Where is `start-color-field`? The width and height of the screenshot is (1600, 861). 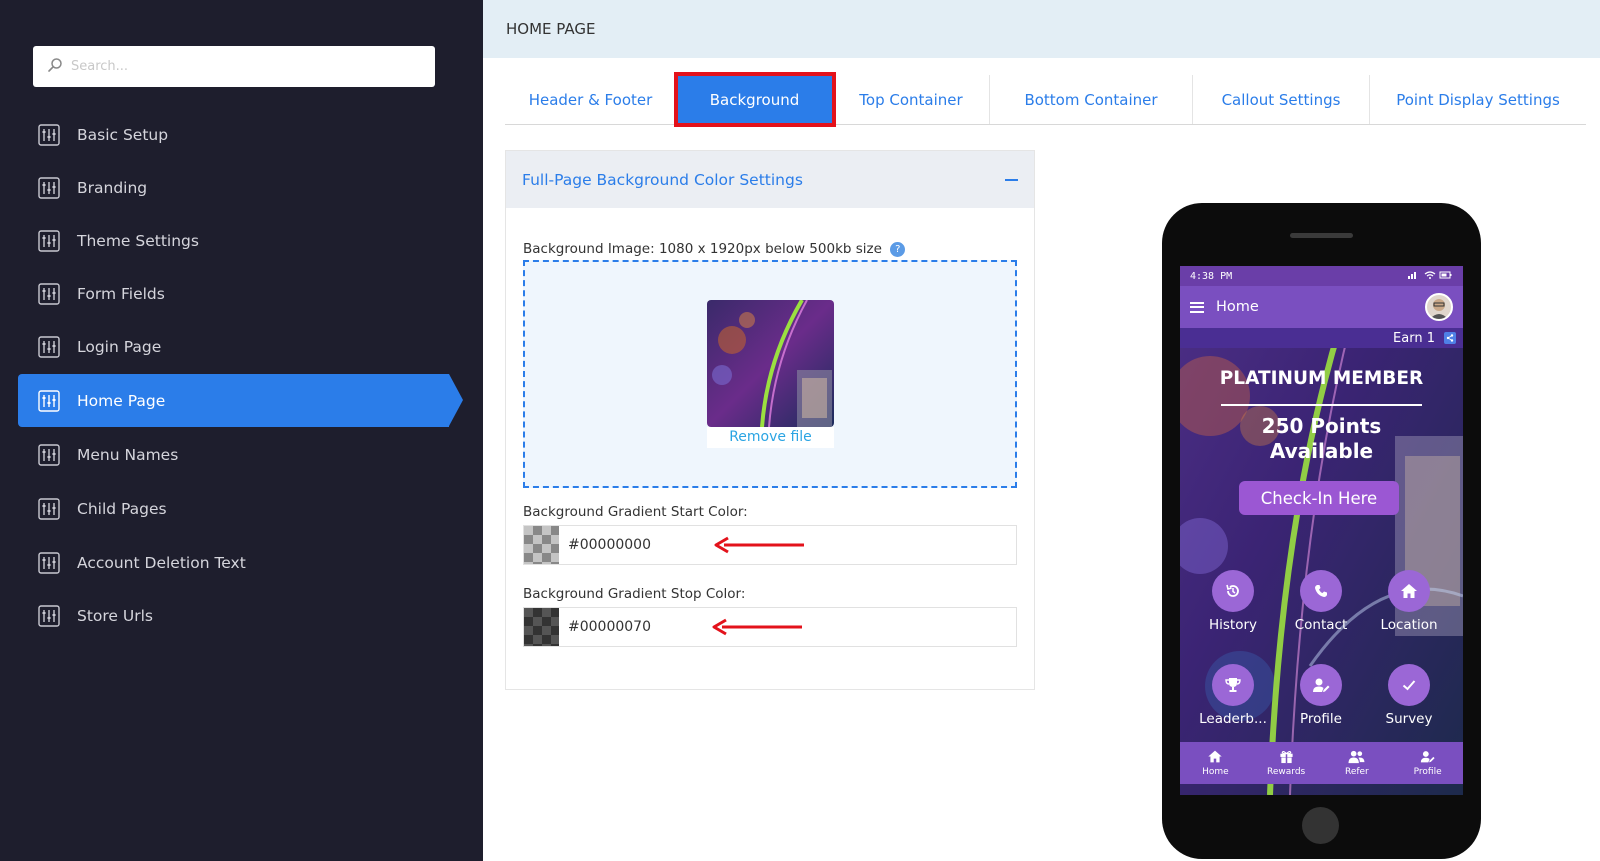 start-color-field is located at coordinates (770, 545).